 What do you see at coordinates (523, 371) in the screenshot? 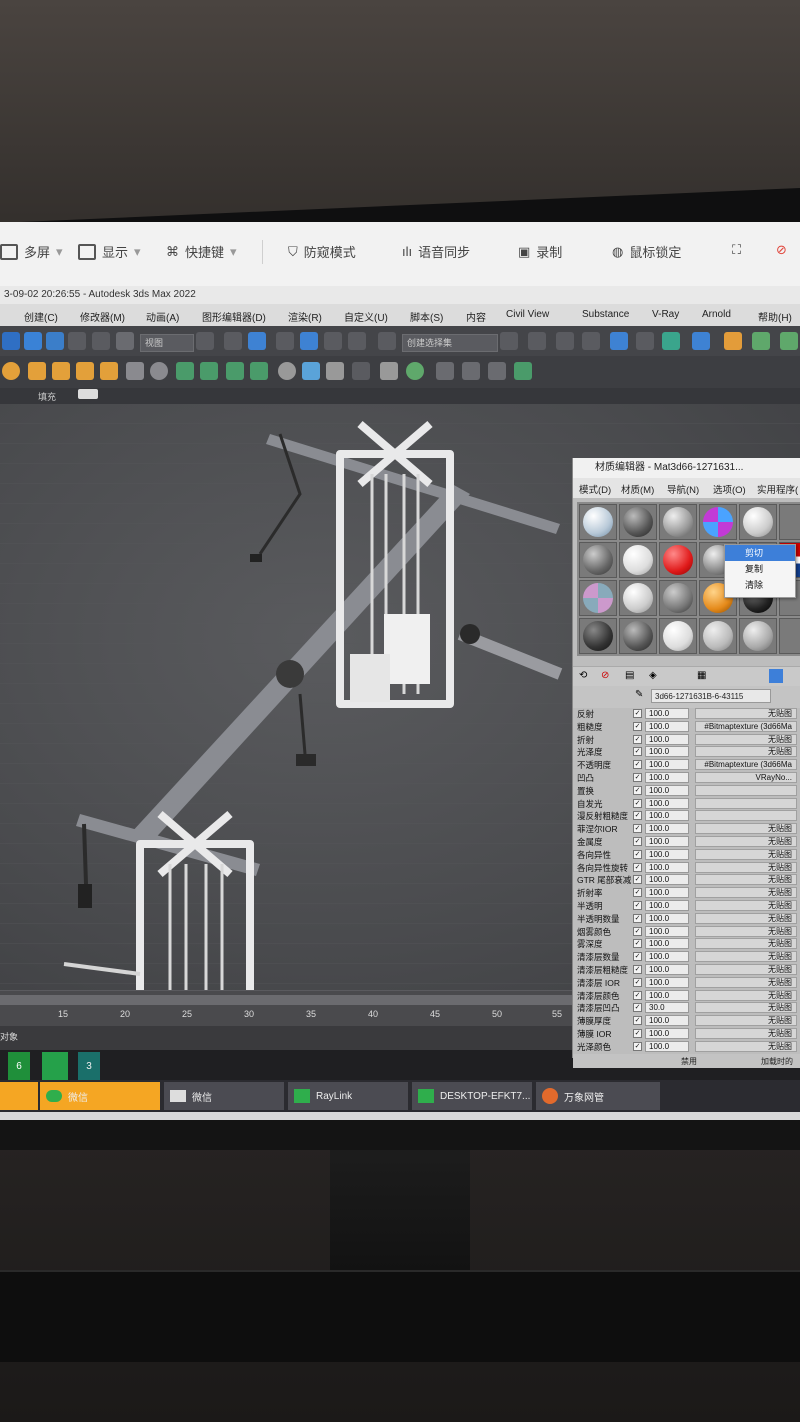
I see `vray-render-icon` at bounding box center [523, 371].